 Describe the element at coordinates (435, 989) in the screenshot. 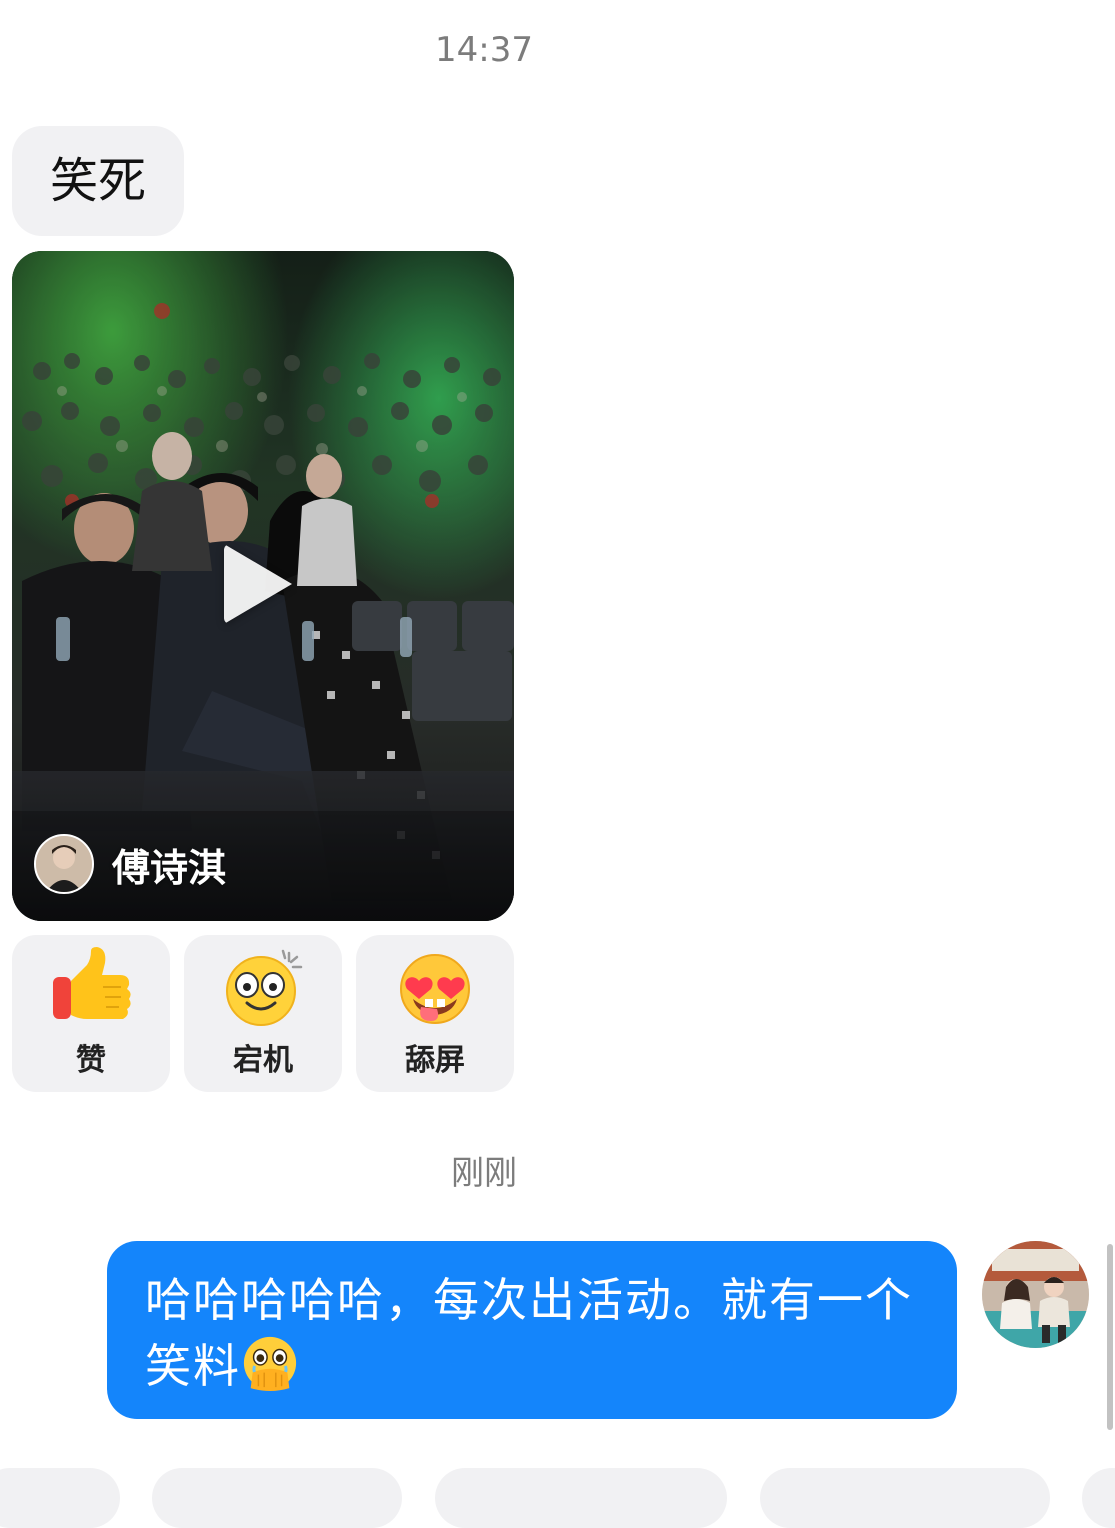

I see `heart-eyes-tongue-icon` at that location.